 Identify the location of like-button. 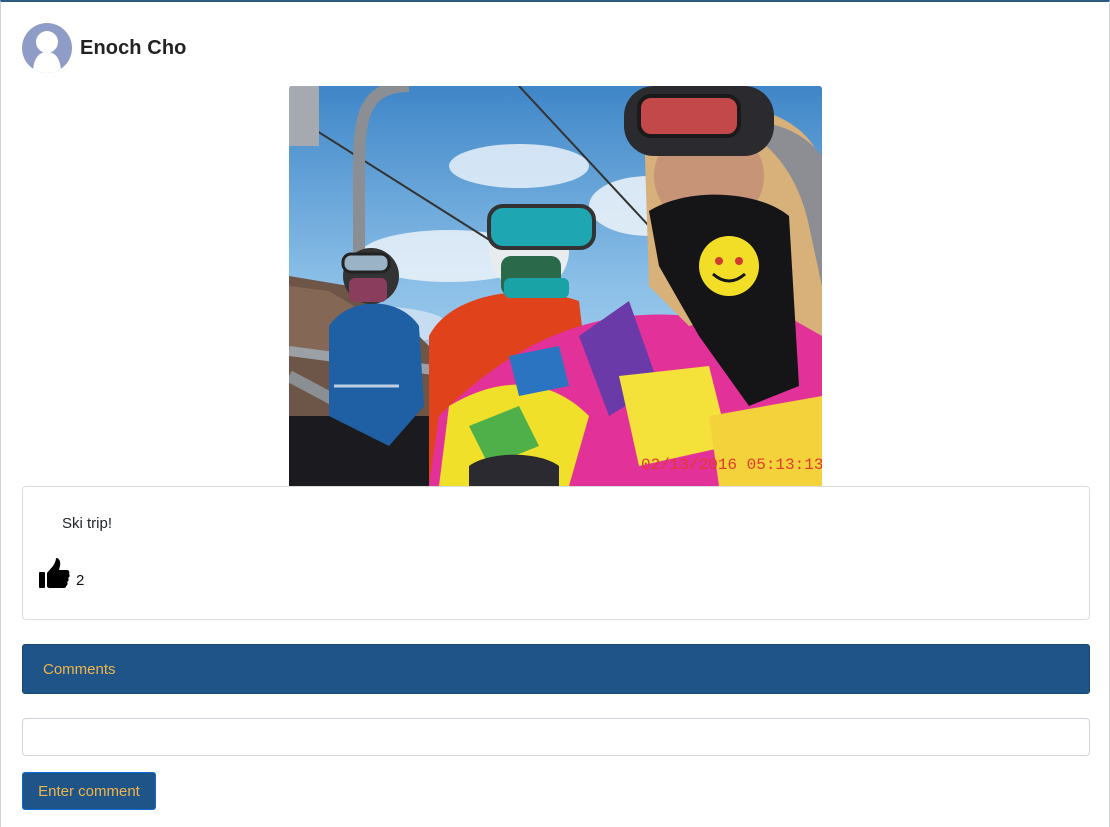
(54, 574).